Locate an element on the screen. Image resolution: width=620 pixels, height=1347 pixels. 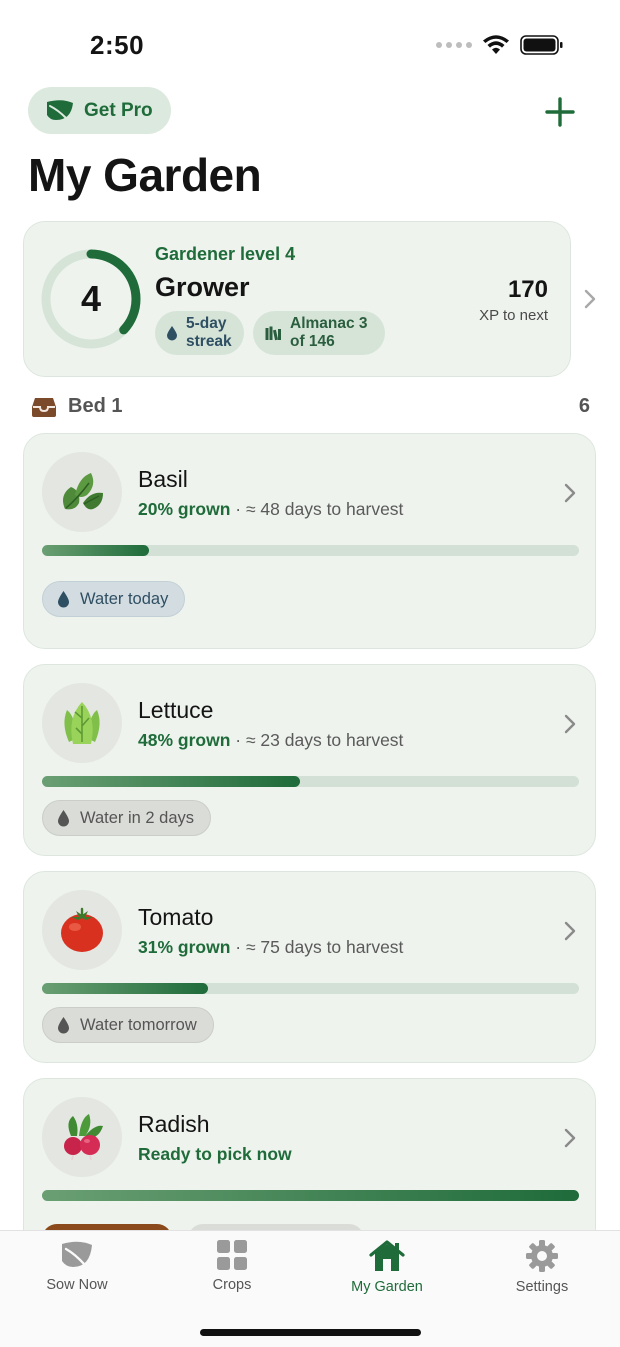
tab-bar: Sow Now Crops My Garden Settings is located at coordinates (310, 1288).